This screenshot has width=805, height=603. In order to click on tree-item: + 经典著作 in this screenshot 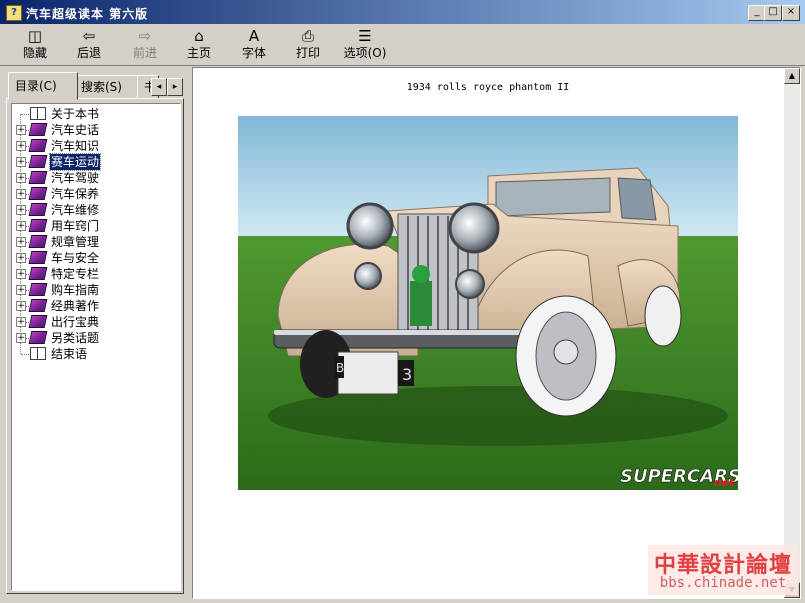, I will do `click(92, 306)`.